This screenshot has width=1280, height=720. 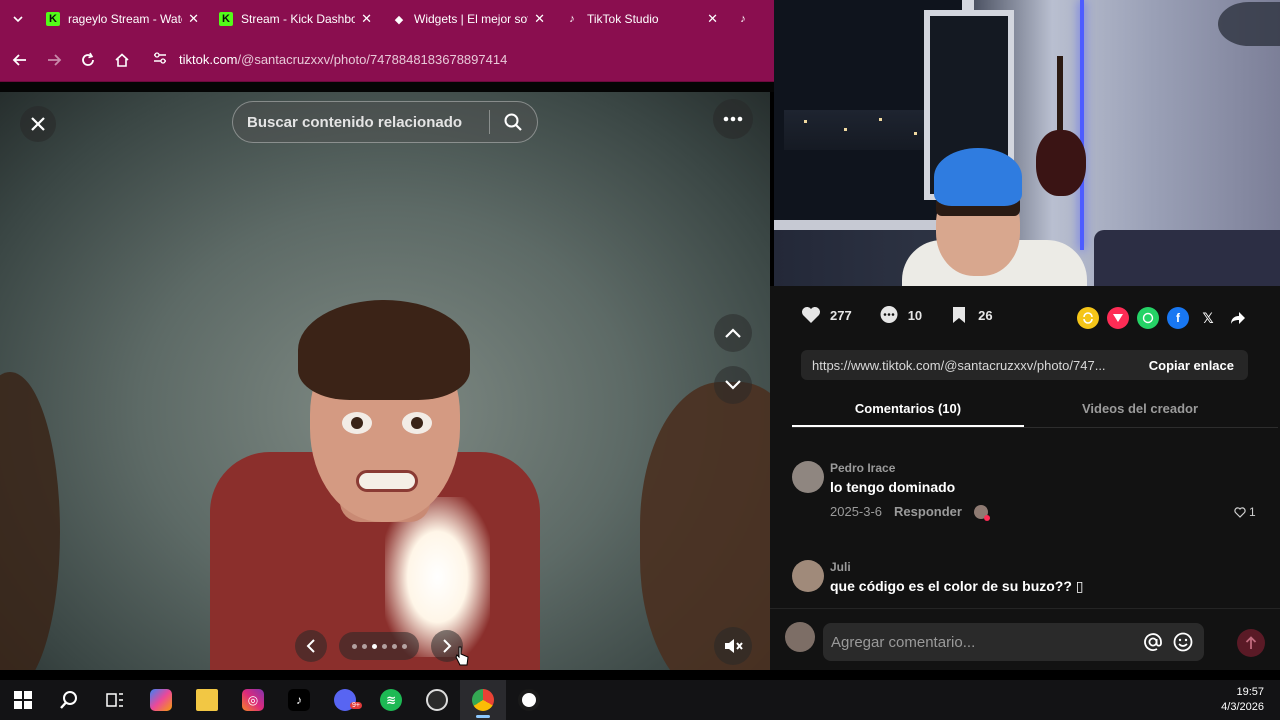 What do you see at coordinates (1088, 318) in the screenshot?
I see `repost-icon` at bounding box center [1088, 318].